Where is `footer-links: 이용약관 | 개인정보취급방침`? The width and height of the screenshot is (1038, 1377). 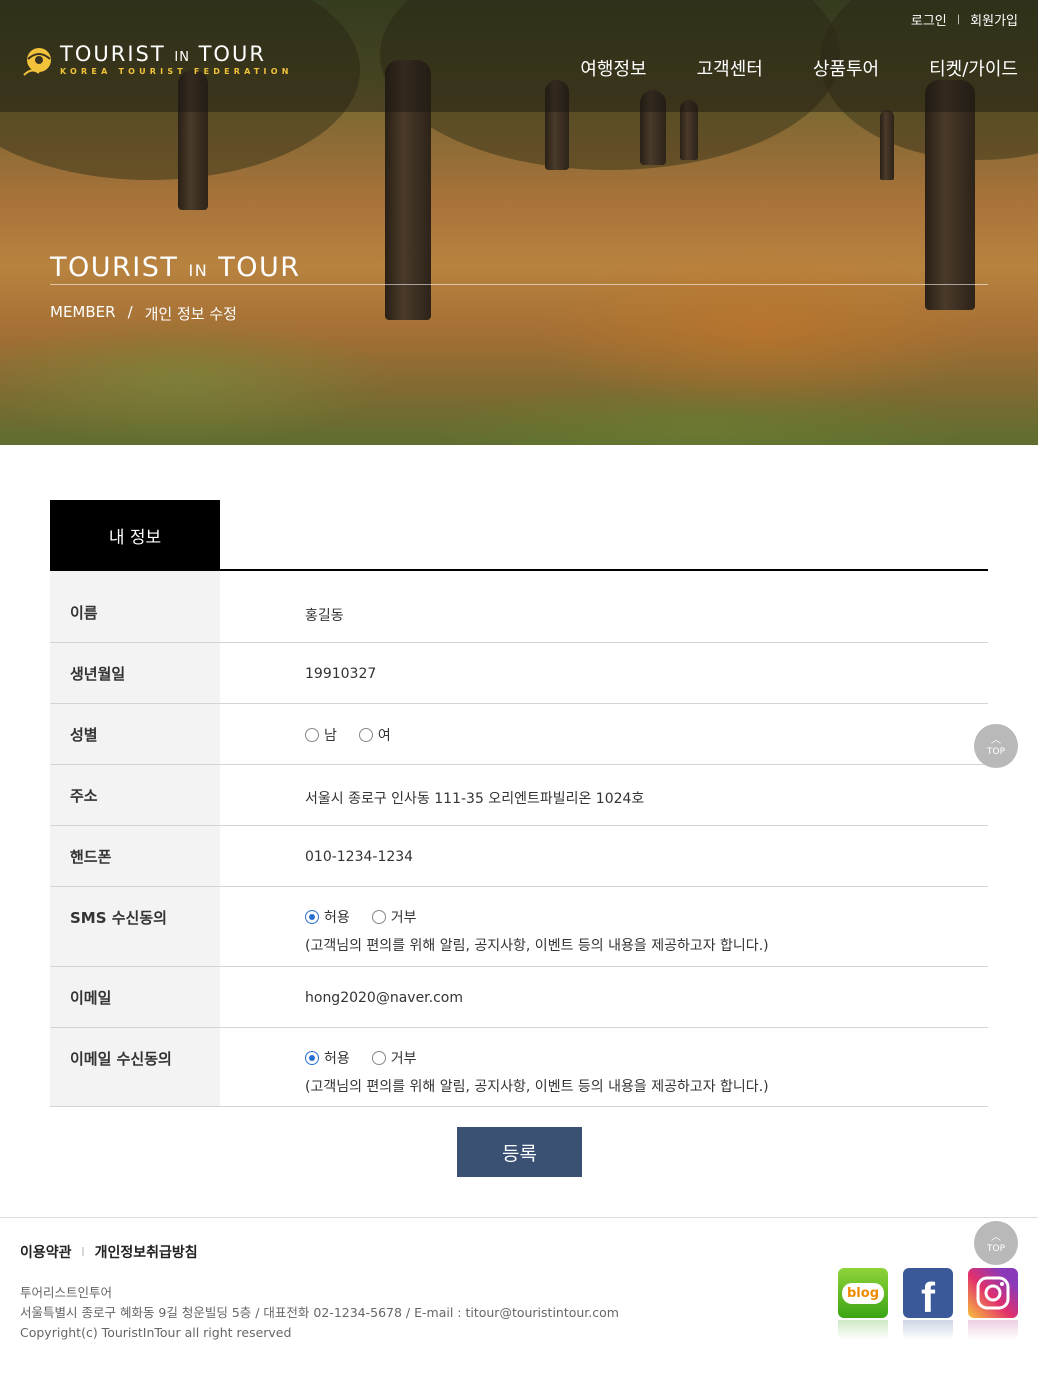 footer-links: 이용약관 | 개인정보취급방침 is located at coordinates (109, 1252).